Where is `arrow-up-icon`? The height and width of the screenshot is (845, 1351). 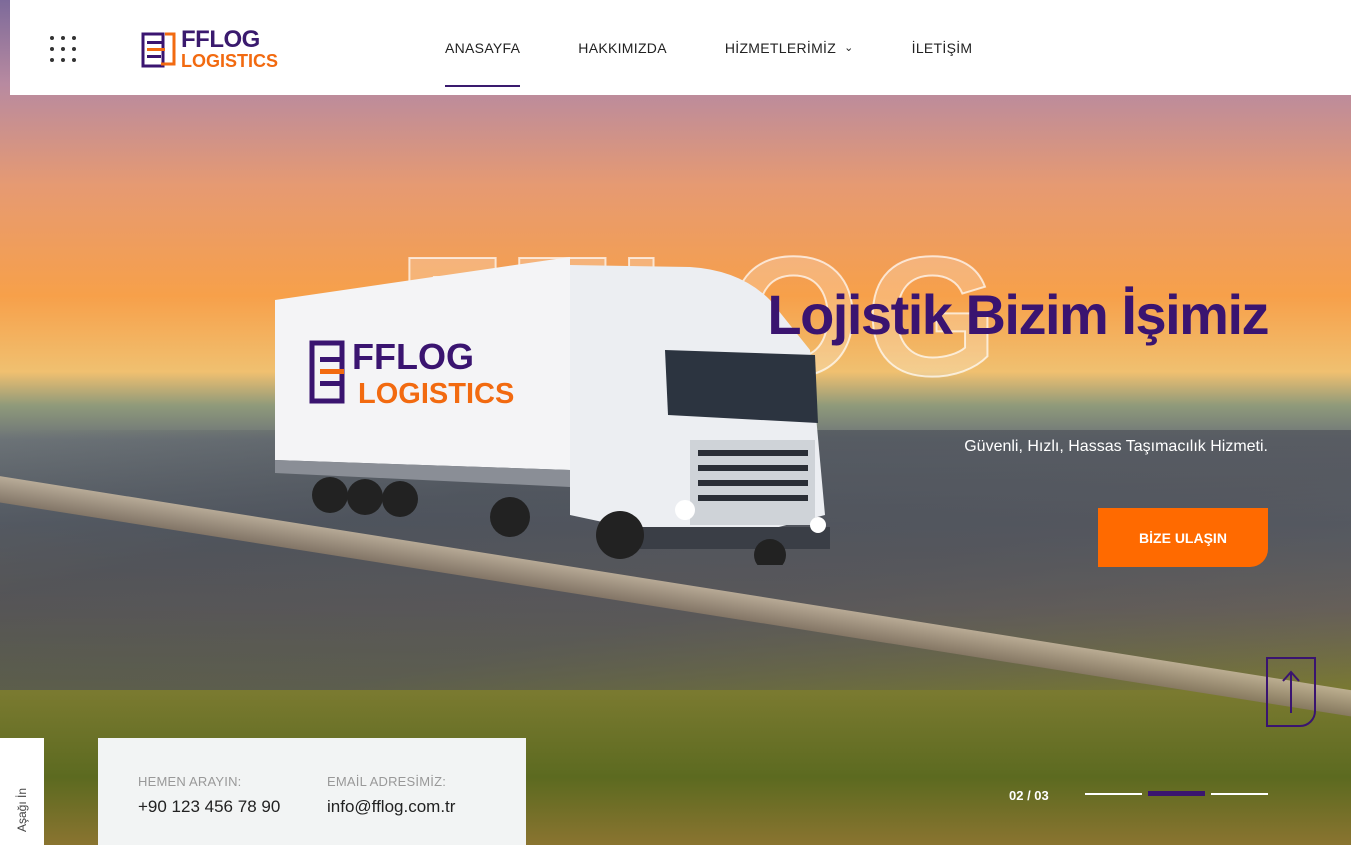 arrow-up-icon is located at coordinates (1291, 691).